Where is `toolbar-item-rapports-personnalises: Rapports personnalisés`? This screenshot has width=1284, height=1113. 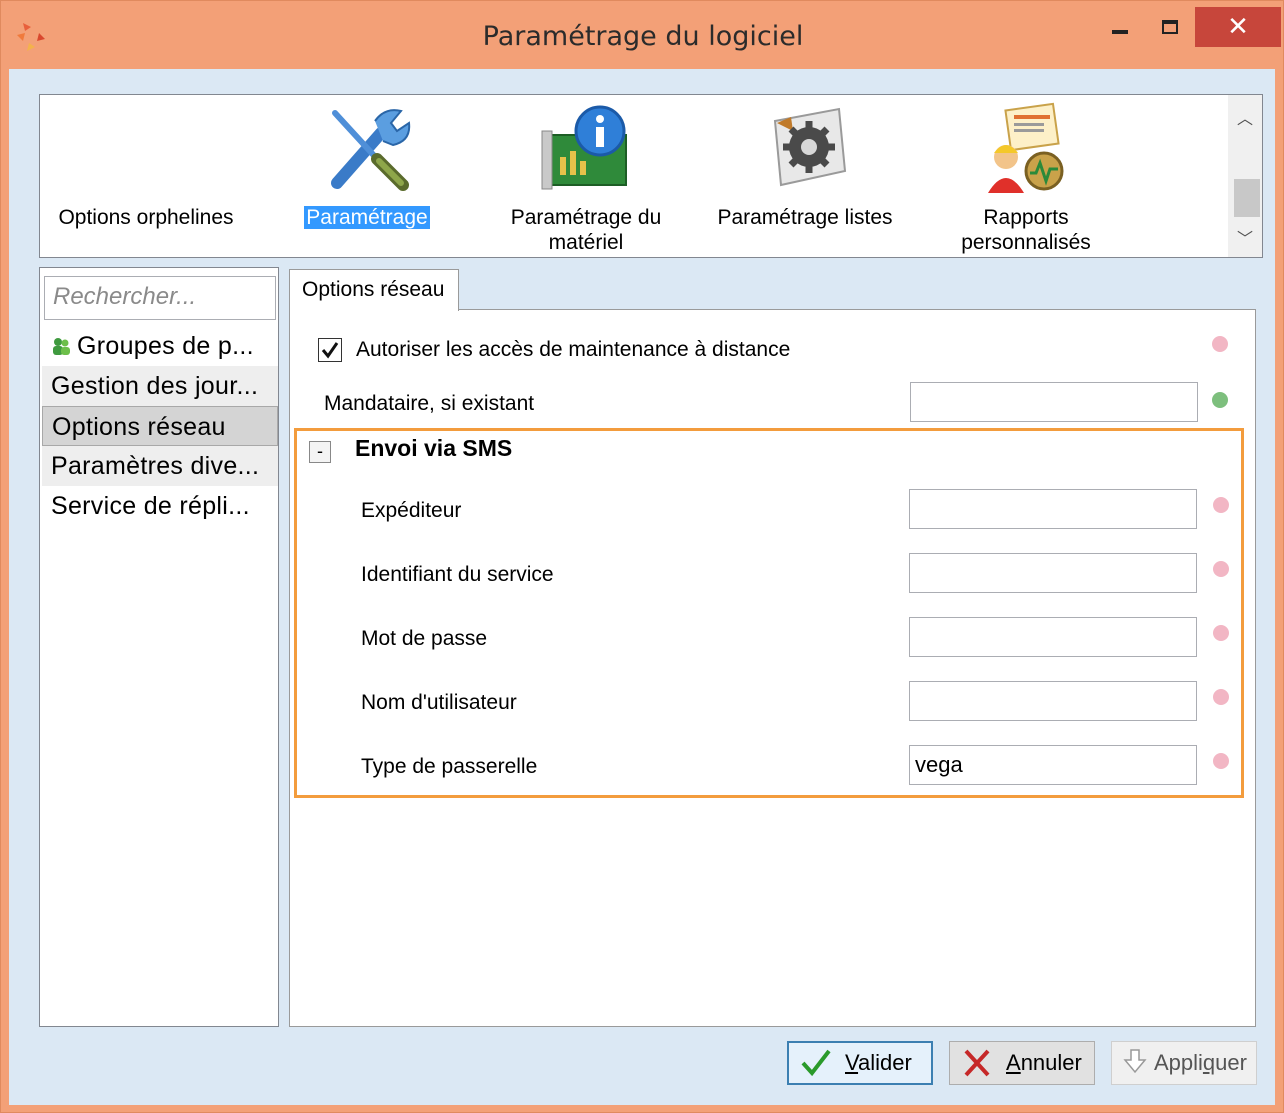
toolbar-item-rapports-personnalises: Rapports personnalisés is located at coordinates (1026, 175).